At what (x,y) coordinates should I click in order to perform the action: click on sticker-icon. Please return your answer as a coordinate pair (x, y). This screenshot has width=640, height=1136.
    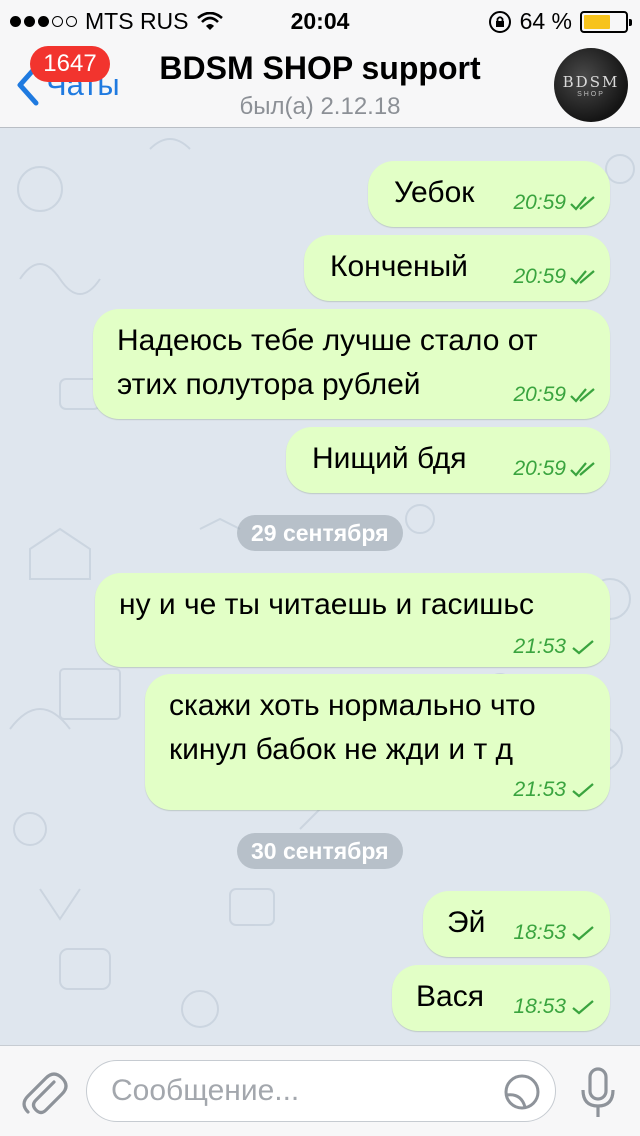
    Looking at the image, I should click on (522, 1092).